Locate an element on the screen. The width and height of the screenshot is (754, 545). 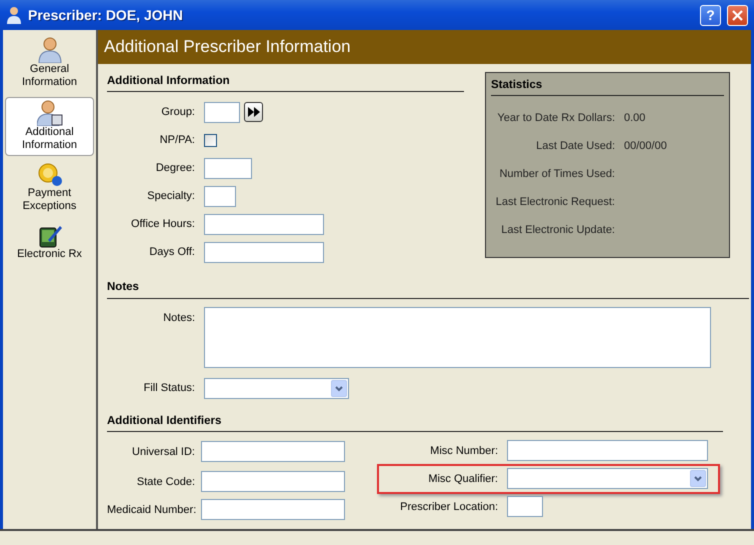
close-button is located at coordinates (737, 15).